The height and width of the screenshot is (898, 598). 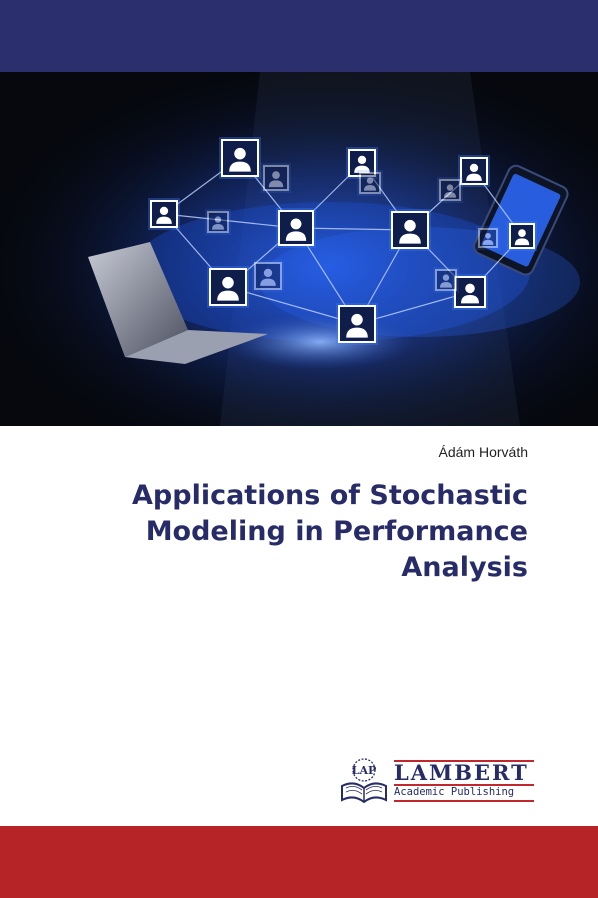 What do you see at coordinates (364, 781) in the screenshot?
I see `open-book-emblem-icon: LAP` at bounding box center [364, 781].